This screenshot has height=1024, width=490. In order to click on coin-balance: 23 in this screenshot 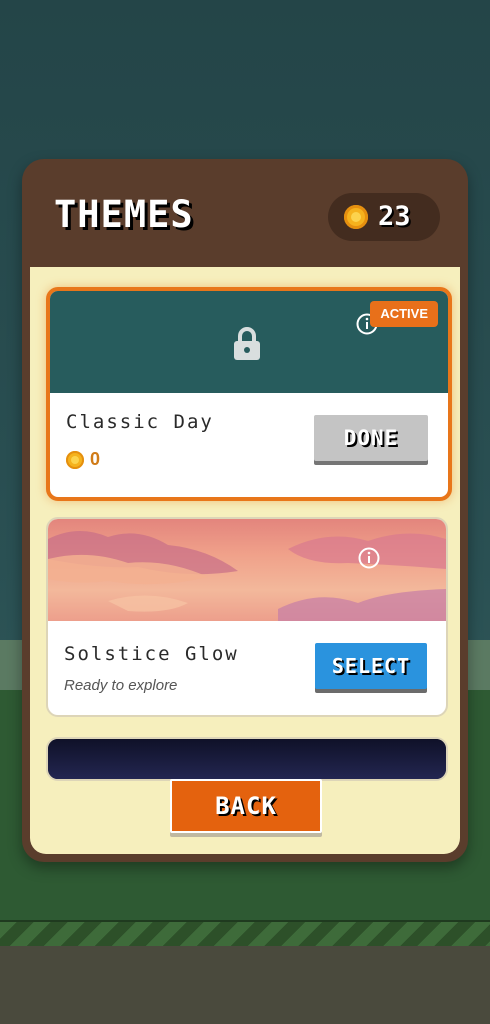, I will do `click(384, 217)`.